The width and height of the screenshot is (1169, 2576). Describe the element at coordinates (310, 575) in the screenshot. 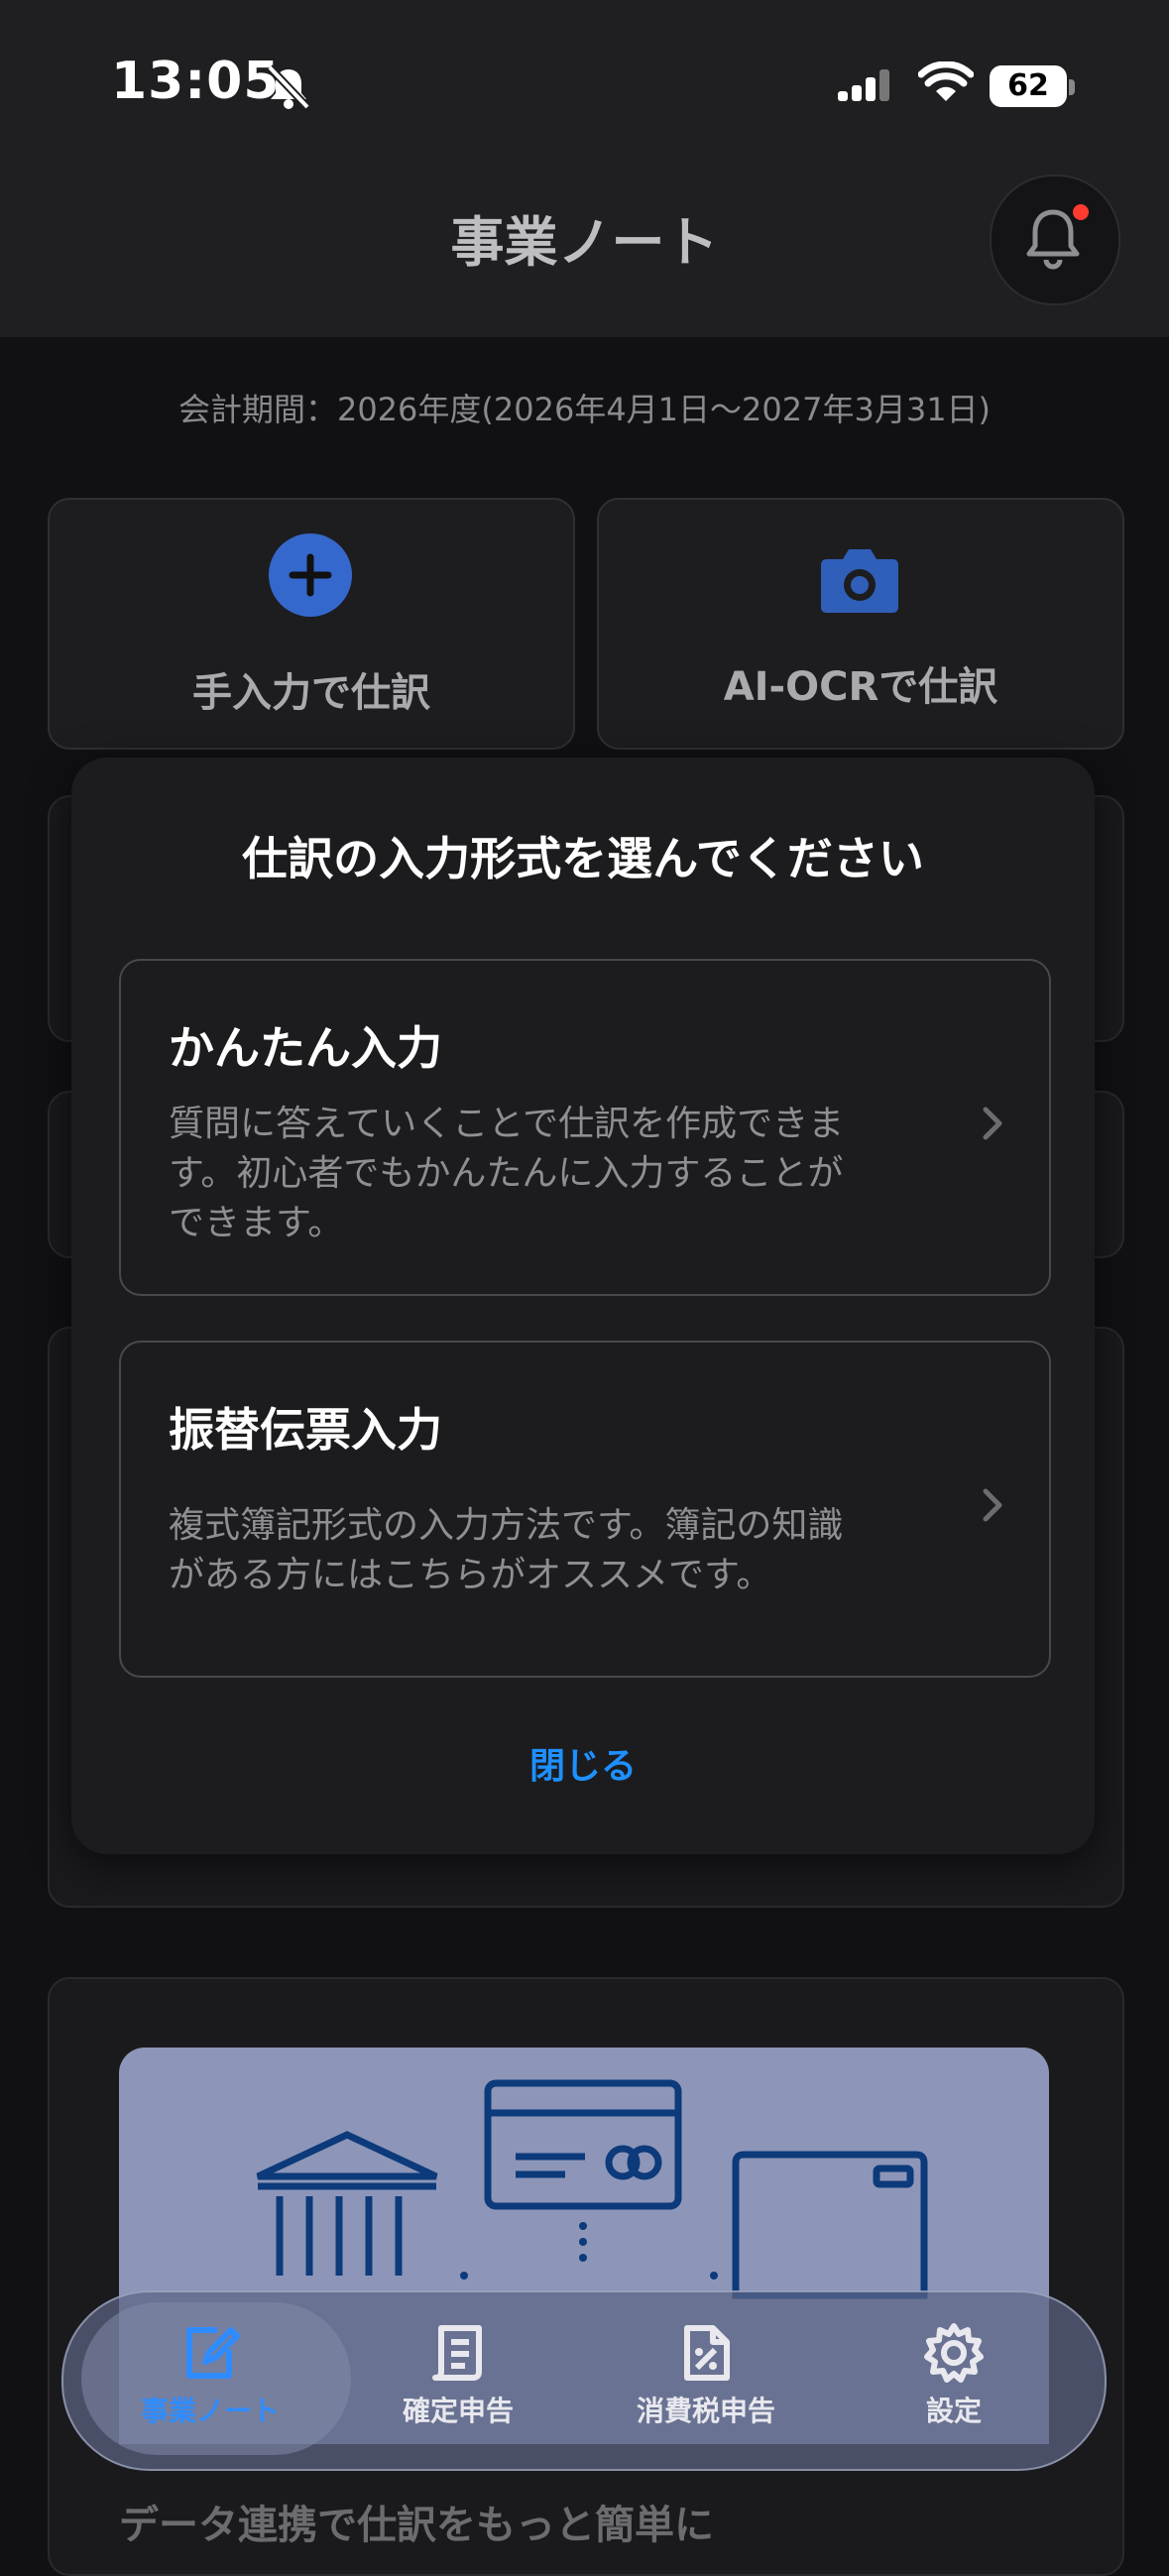

I see `plus-icon` at that location.